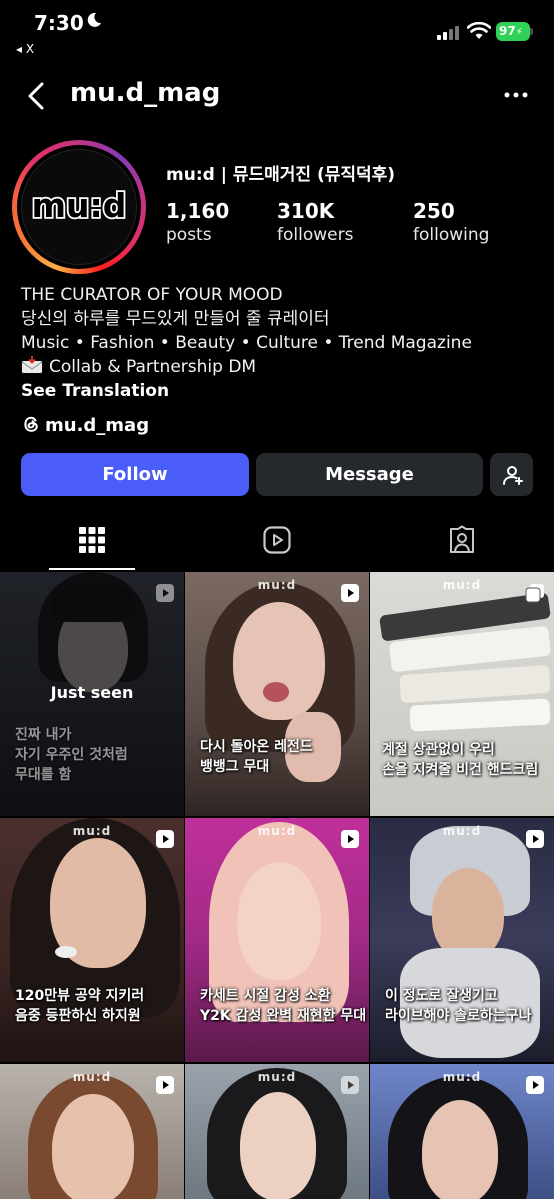 The width and height of the screenshot is (554, 1199). I want to click on add-person-icon, so click(513, 475).